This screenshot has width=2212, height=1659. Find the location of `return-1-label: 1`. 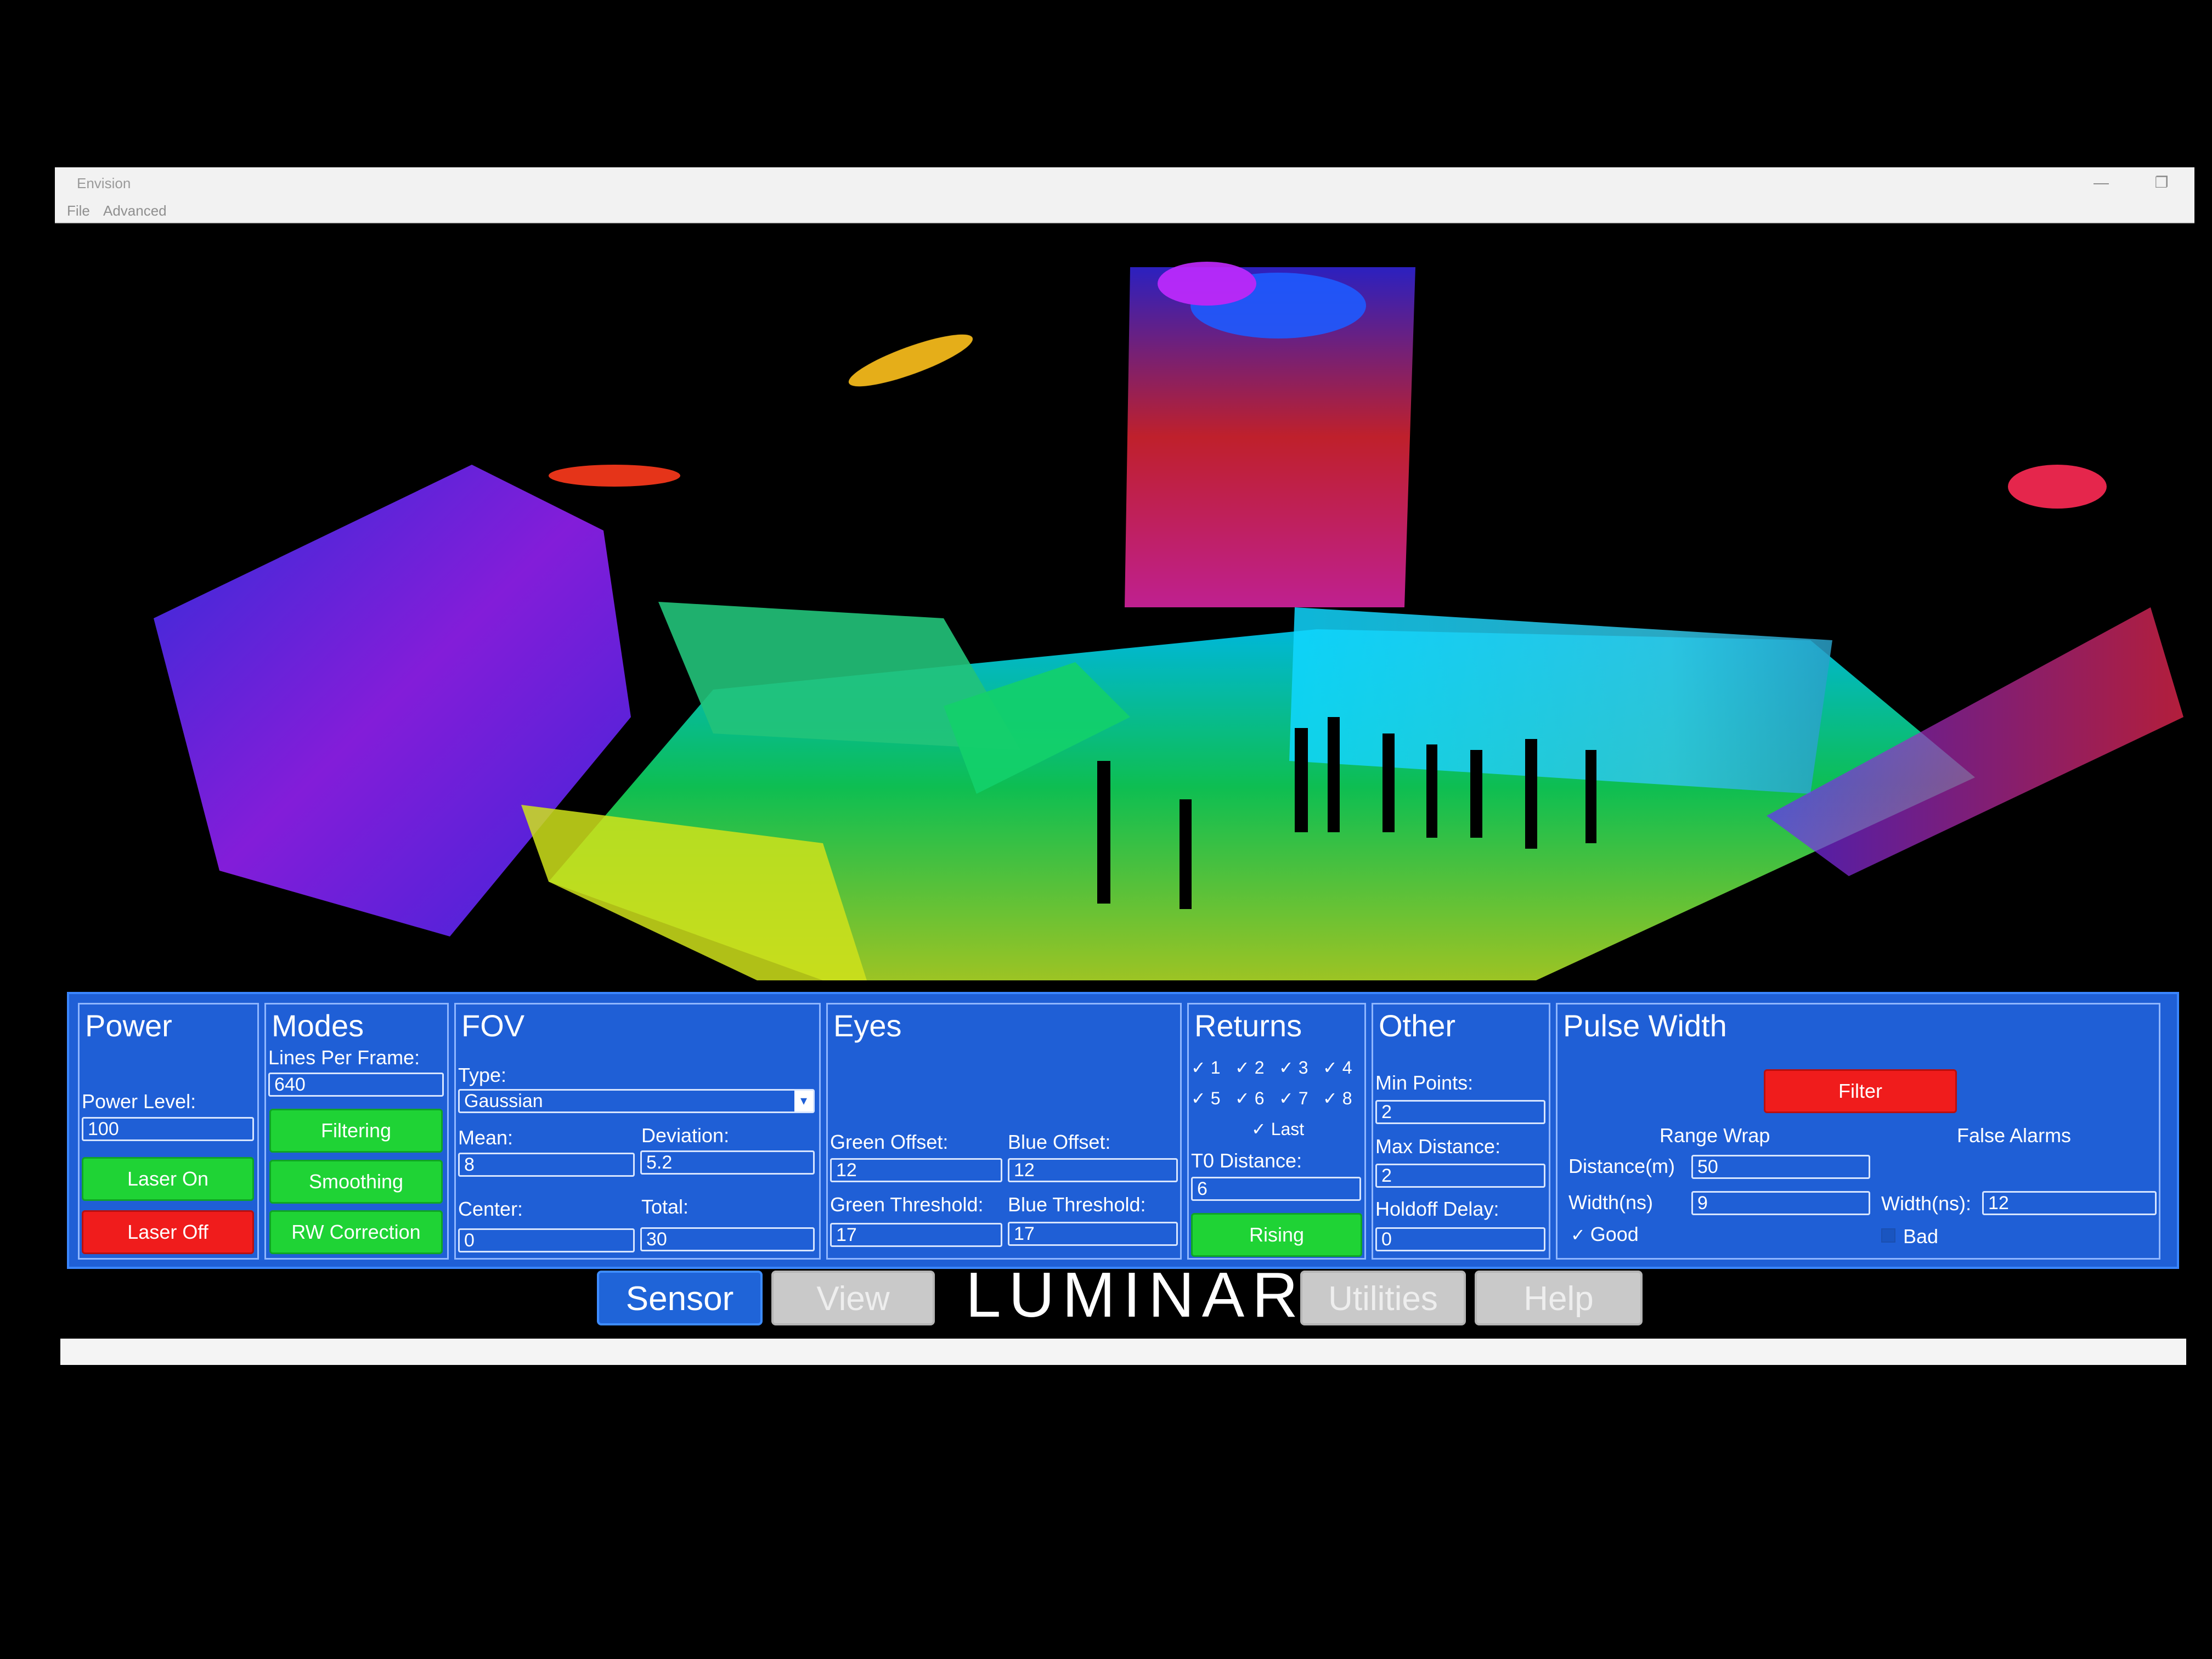

return-1-label: 1 is located at coordinates (1215, 1067).